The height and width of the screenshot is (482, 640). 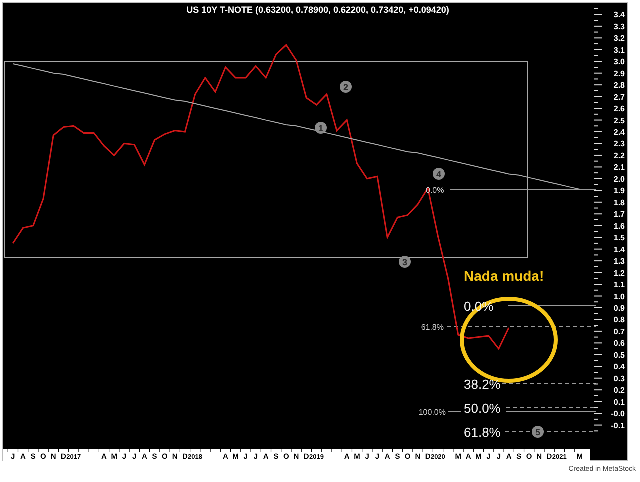 What do you see at coordinates (619, 121) in the screenshot?
I see `y-axis-label: 2.5` at bounding box center [619, 121].